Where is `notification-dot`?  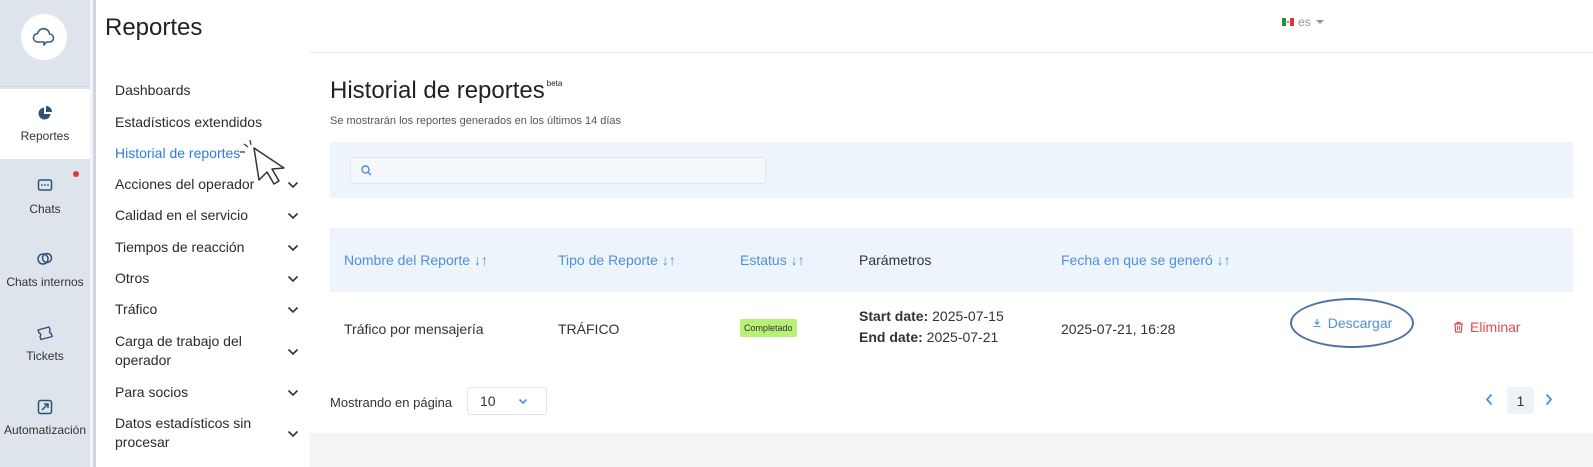 notification-dot is located at coordinates (76, 174).